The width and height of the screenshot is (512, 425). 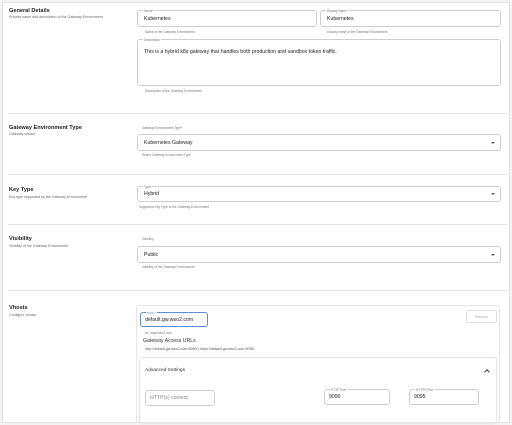 I want to click on section-title-vhosts: Vhosts, so click(x=18, y=308).